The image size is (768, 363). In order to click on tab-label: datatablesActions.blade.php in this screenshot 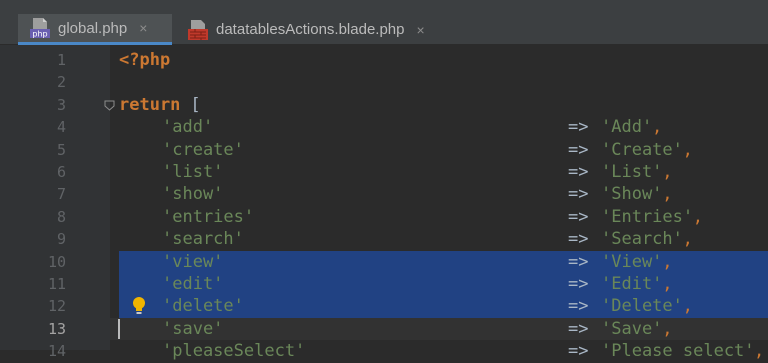, I will do `click(310, 29)`.